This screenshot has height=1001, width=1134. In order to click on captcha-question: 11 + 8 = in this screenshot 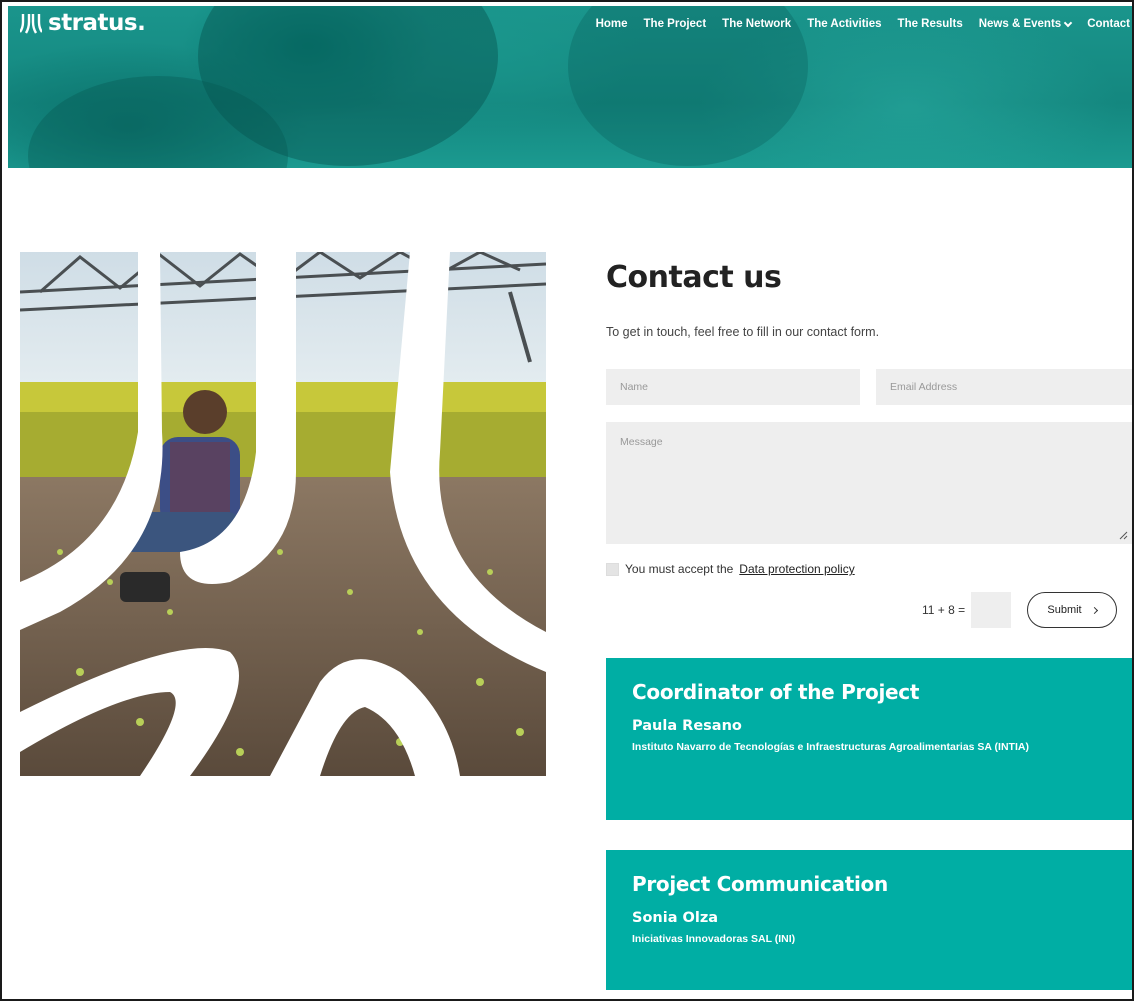, I will do `click(944, 610)`.